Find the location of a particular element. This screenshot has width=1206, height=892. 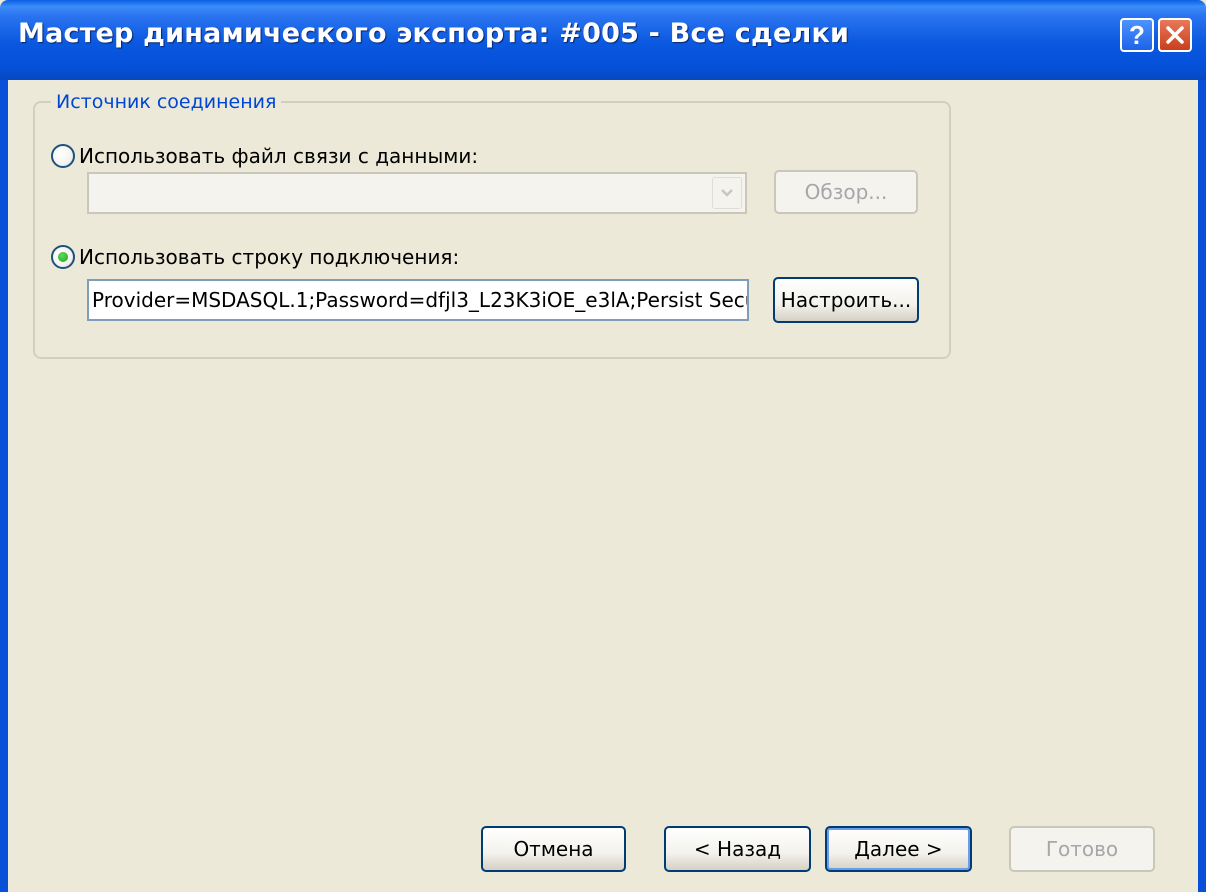

back-button: < Назад is located at coordinates (737, 849).